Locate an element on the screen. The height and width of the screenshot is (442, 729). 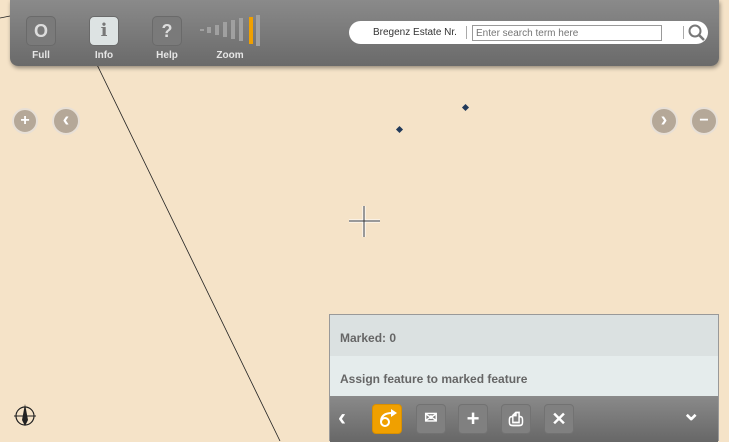
zoom-out-button: − is located at coordinates (704, 121).